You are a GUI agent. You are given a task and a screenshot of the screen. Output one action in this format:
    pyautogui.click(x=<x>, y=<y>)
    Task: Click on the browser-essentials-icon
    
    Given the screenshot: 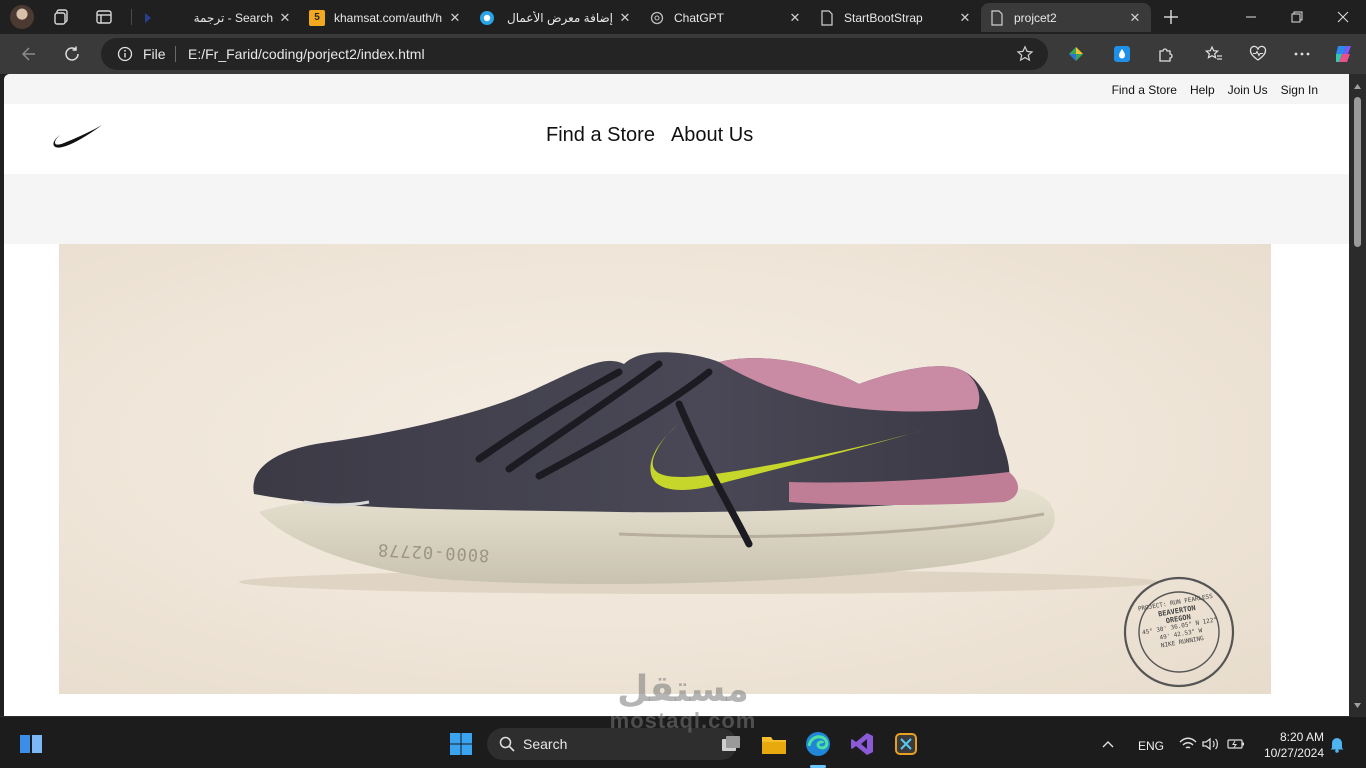 What is the action you would take?
    pyautogui.click(x=1258, y=54)
    